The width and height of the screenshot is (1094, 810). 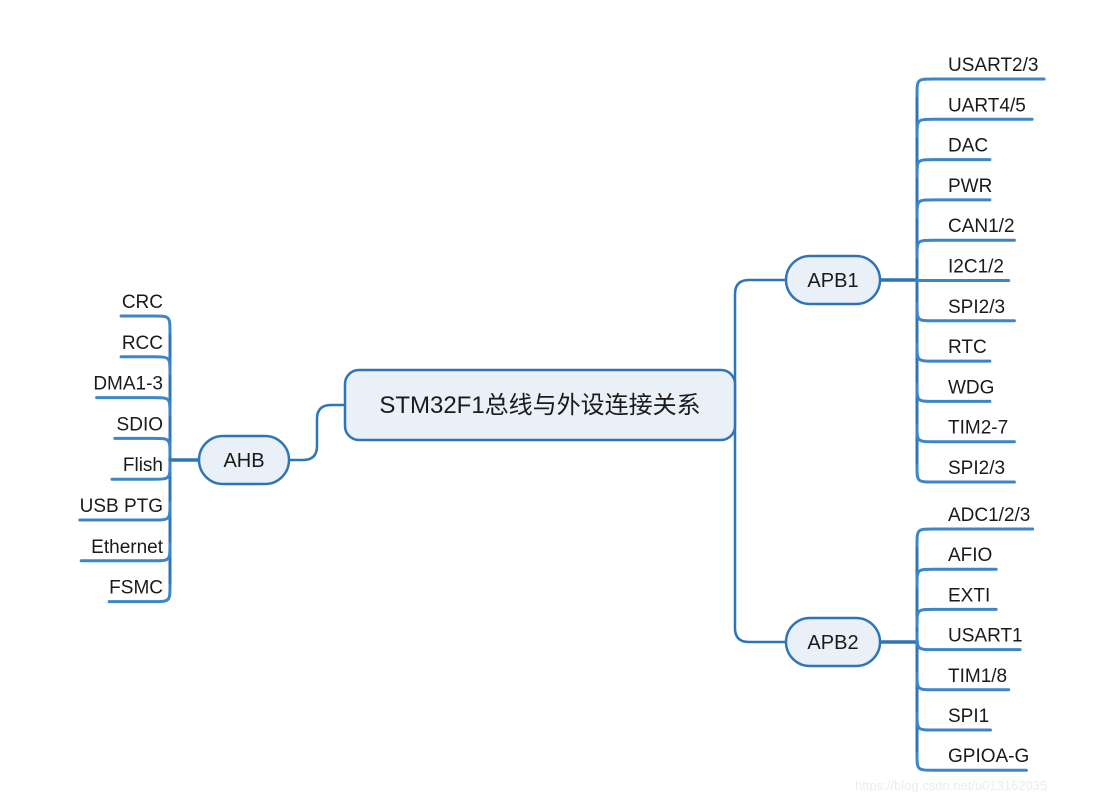 I want to click on leaf-node-apb2-2: EXTI, so click(x=956, y=606).